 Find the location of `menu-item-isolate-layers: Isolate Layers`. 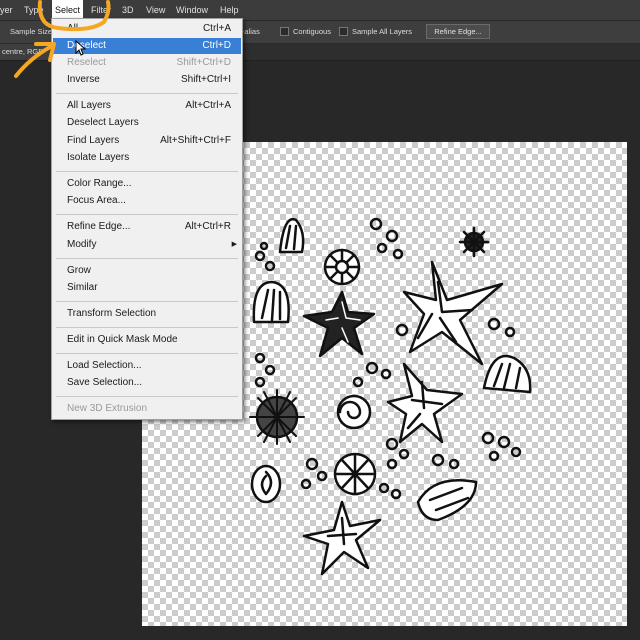

menu-item-isolate-layers: Isolate Layers is located at coordinates (147, 158).